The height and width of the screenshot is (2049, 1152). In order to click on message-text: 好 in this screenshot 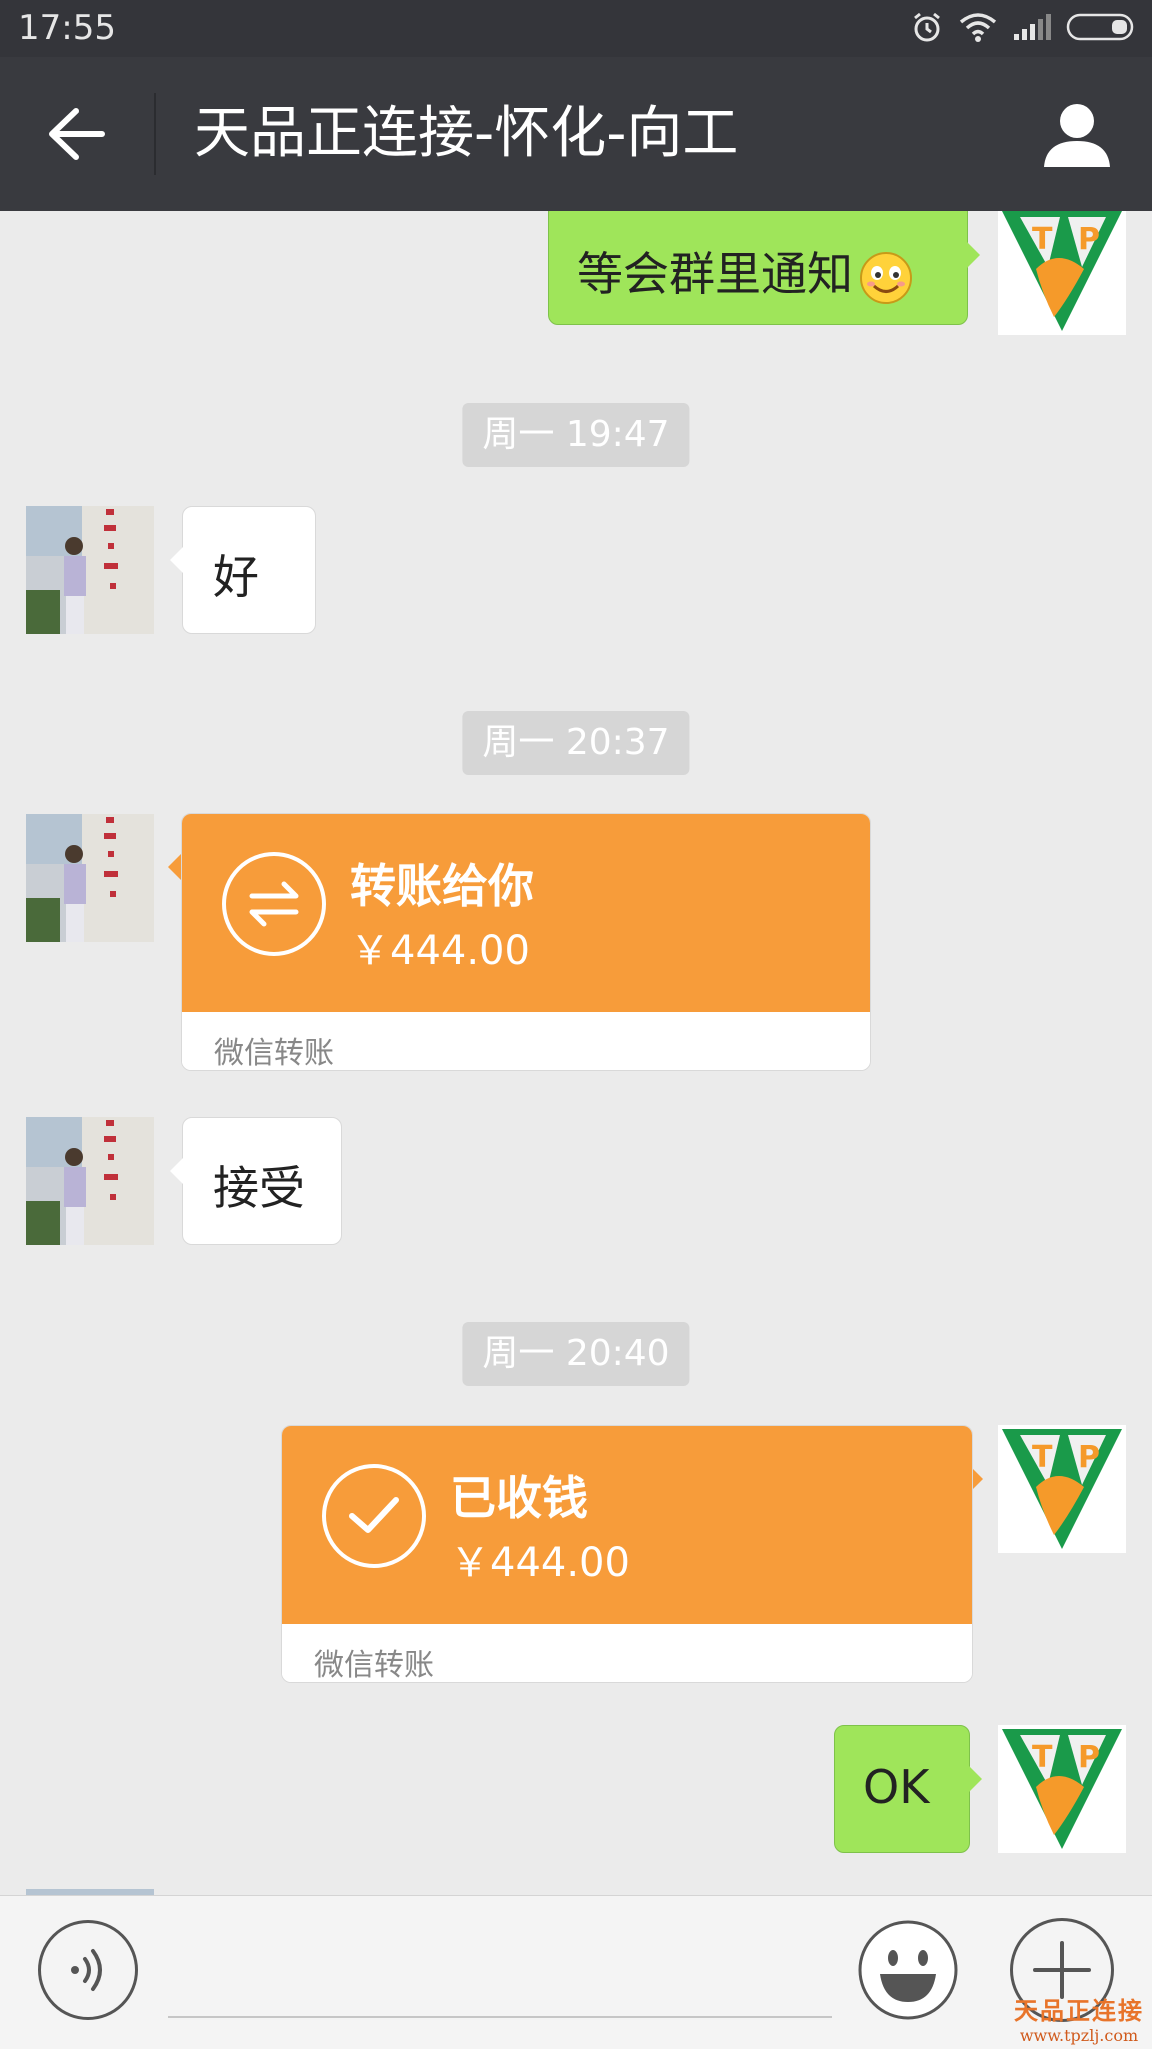, I will do `click(236, 577)`.